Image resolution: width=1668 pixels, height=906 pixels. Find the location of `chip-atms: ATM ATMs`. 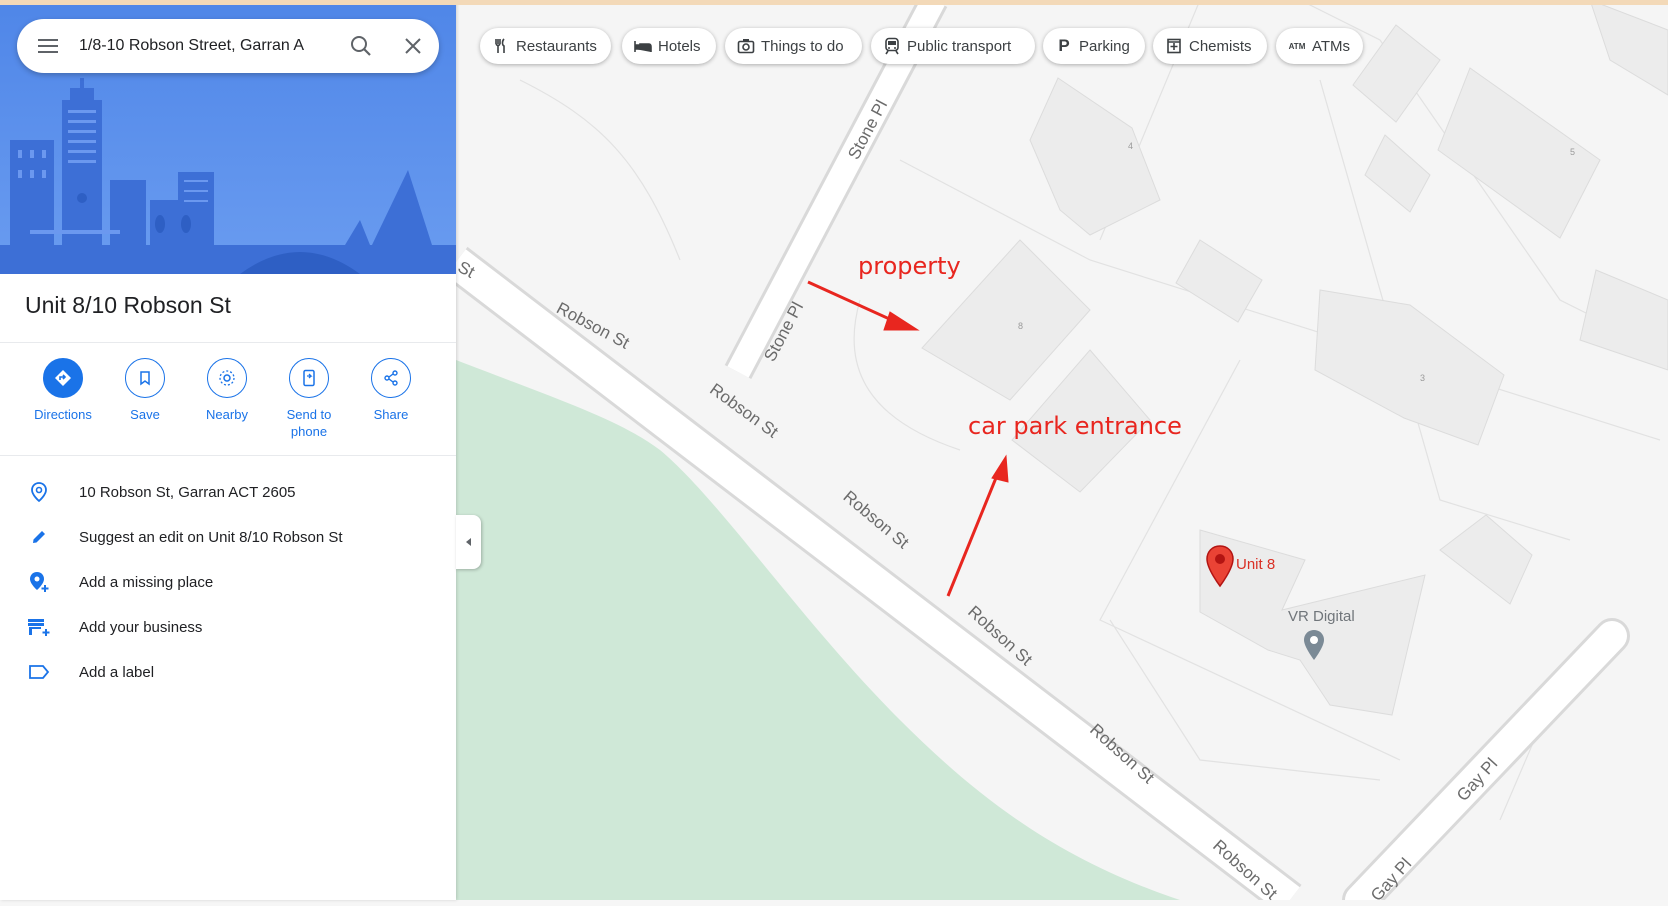

chip-atms: ATM ATMs is located at coordinates (1319, 46).